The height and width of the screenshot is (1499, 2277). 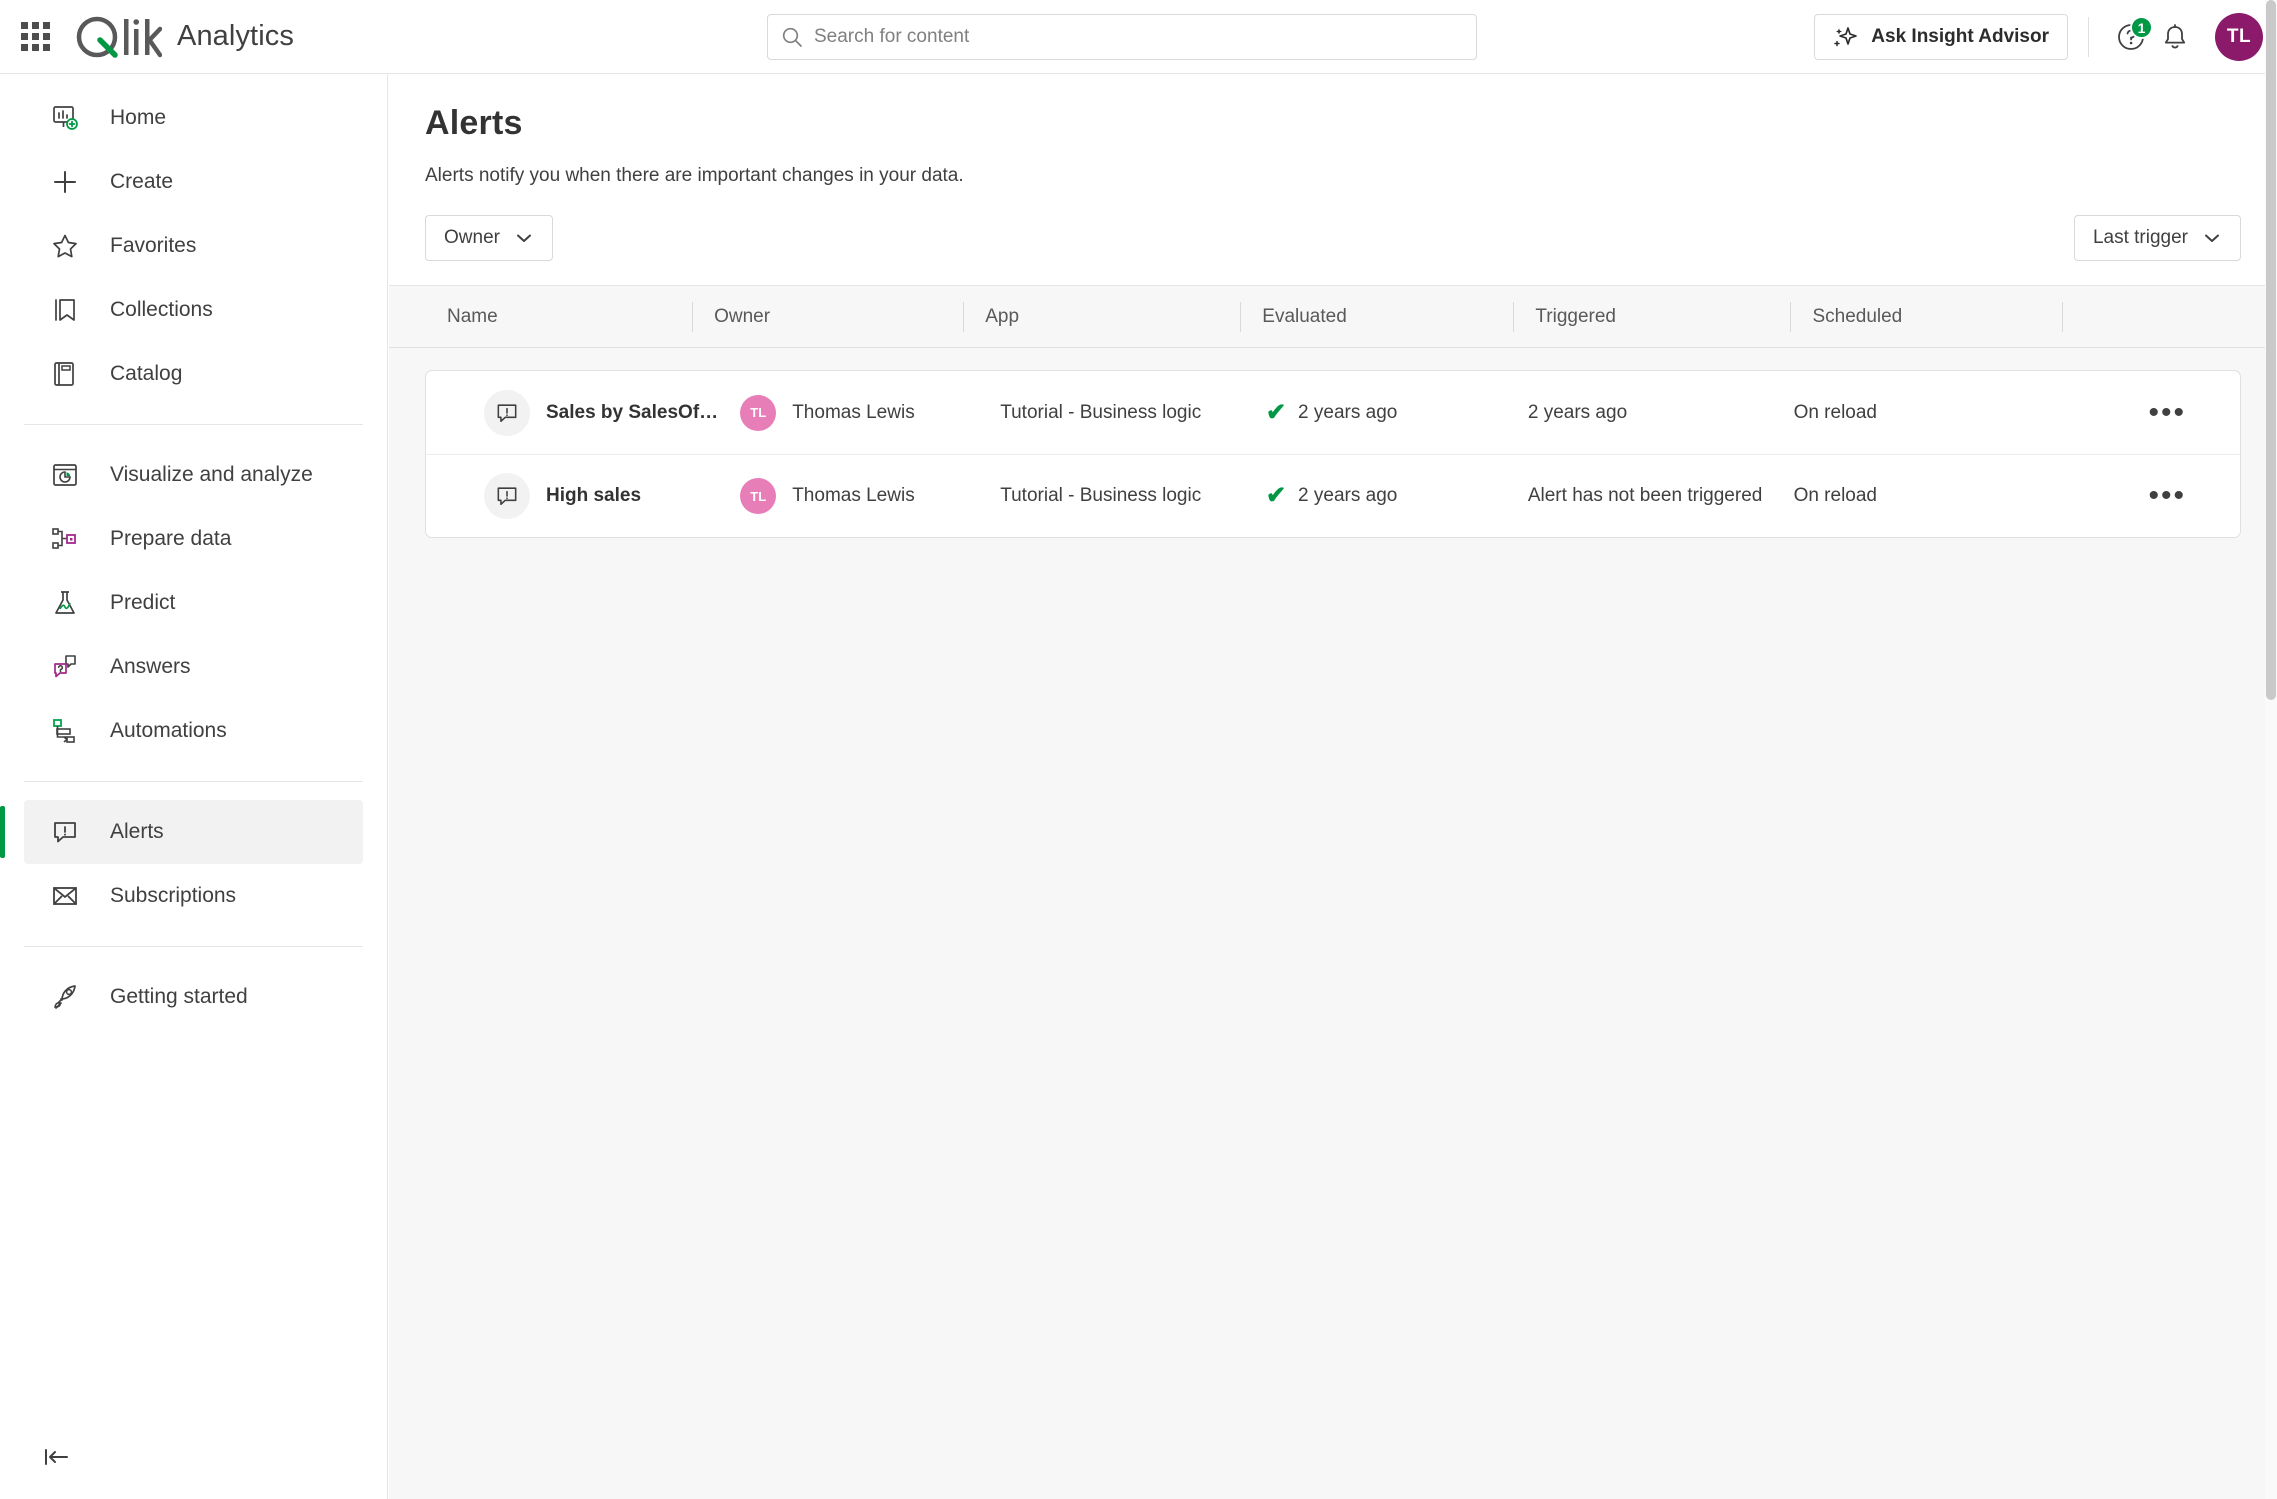 I want to click on sidebar-item-create: Create, so click(x=193, y=182).